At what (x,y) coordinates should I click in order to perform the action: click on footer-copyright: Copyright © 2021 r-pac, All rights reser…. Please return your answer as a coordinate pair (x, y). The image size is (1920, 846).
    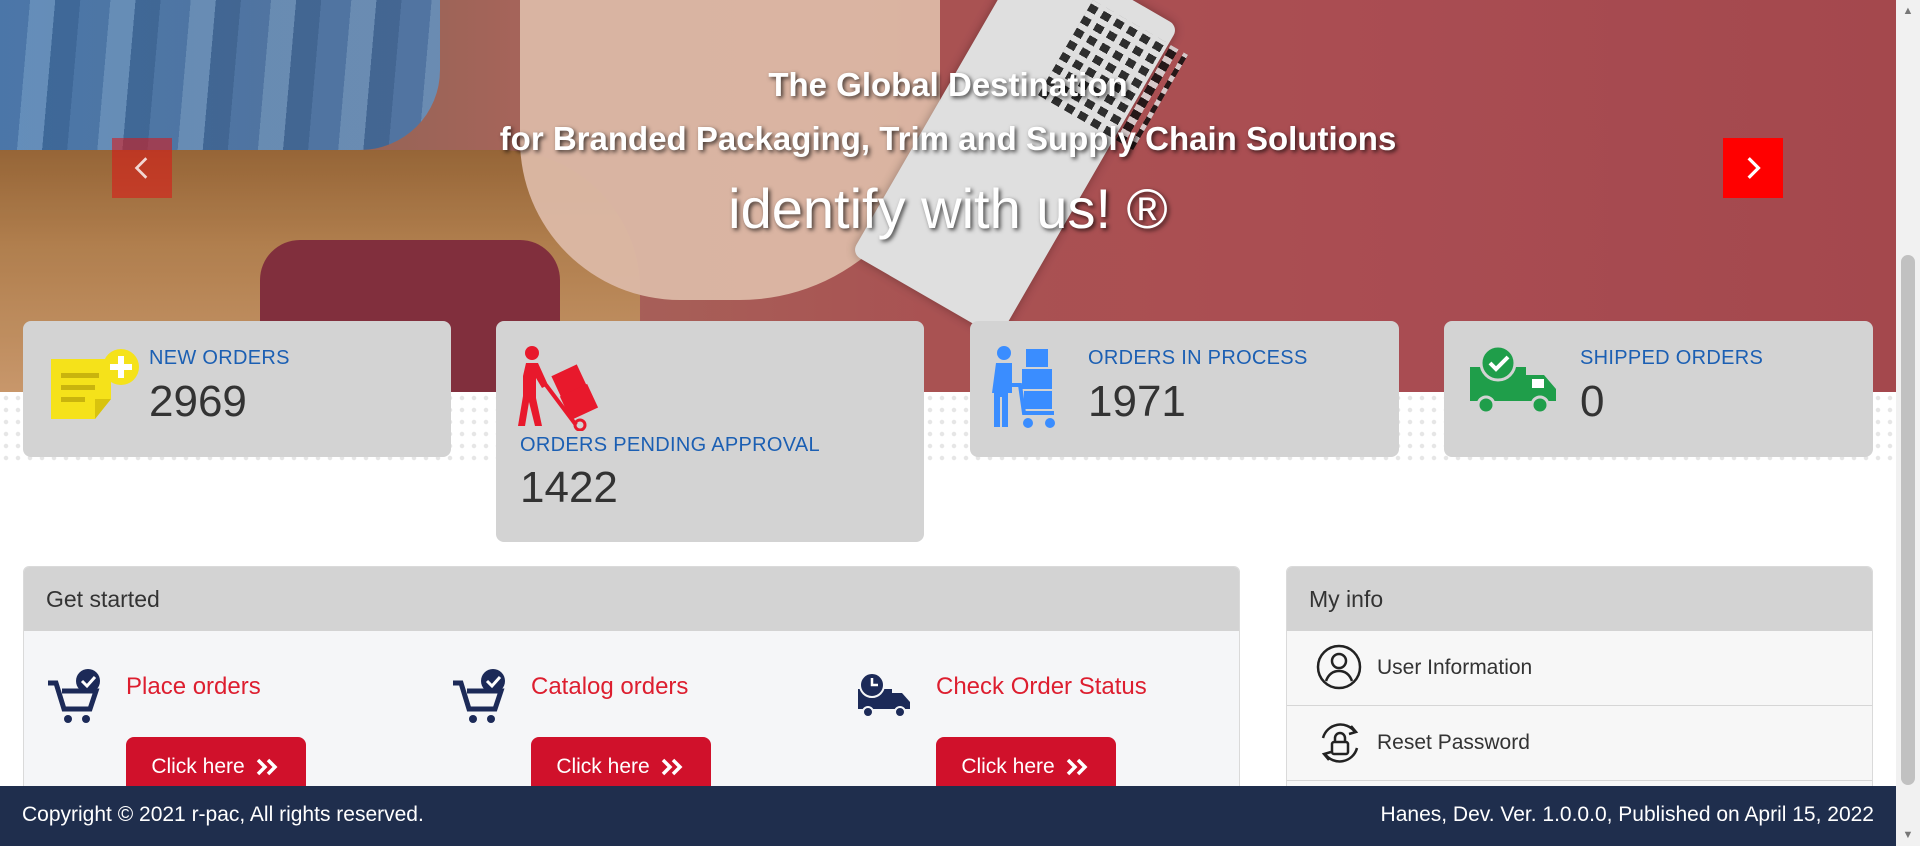
    Looking at the image, I should click on (223, 814).